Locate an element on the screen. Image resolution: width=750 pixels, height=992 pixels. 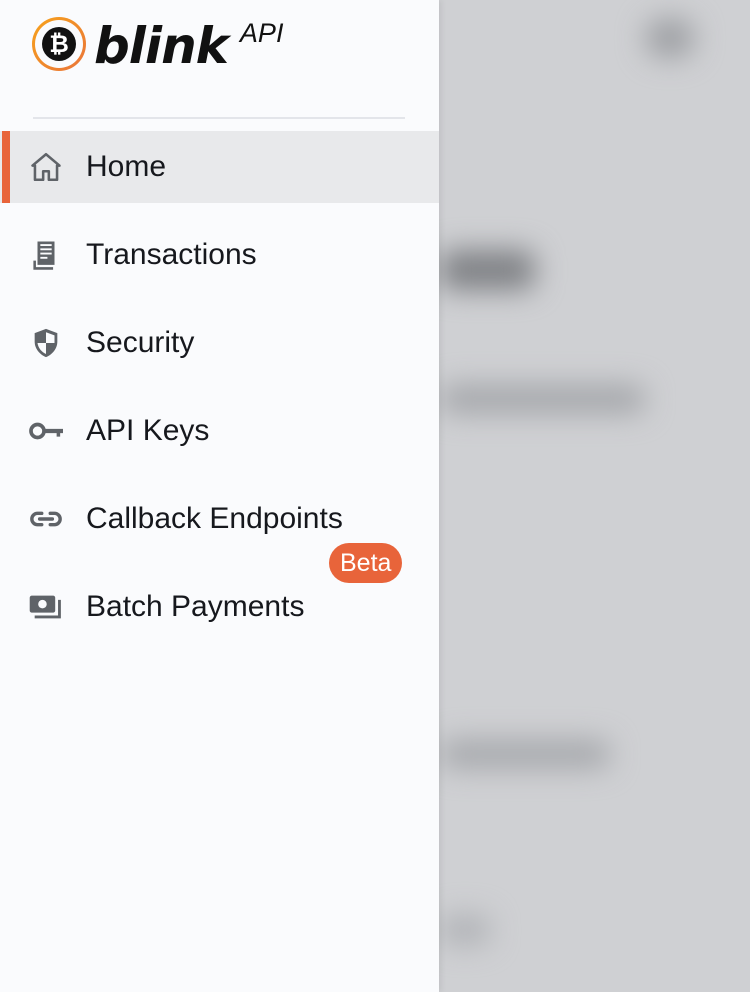
nav-item-batch-payments: Batch Payments Beta is located at coordinates (219, 597).